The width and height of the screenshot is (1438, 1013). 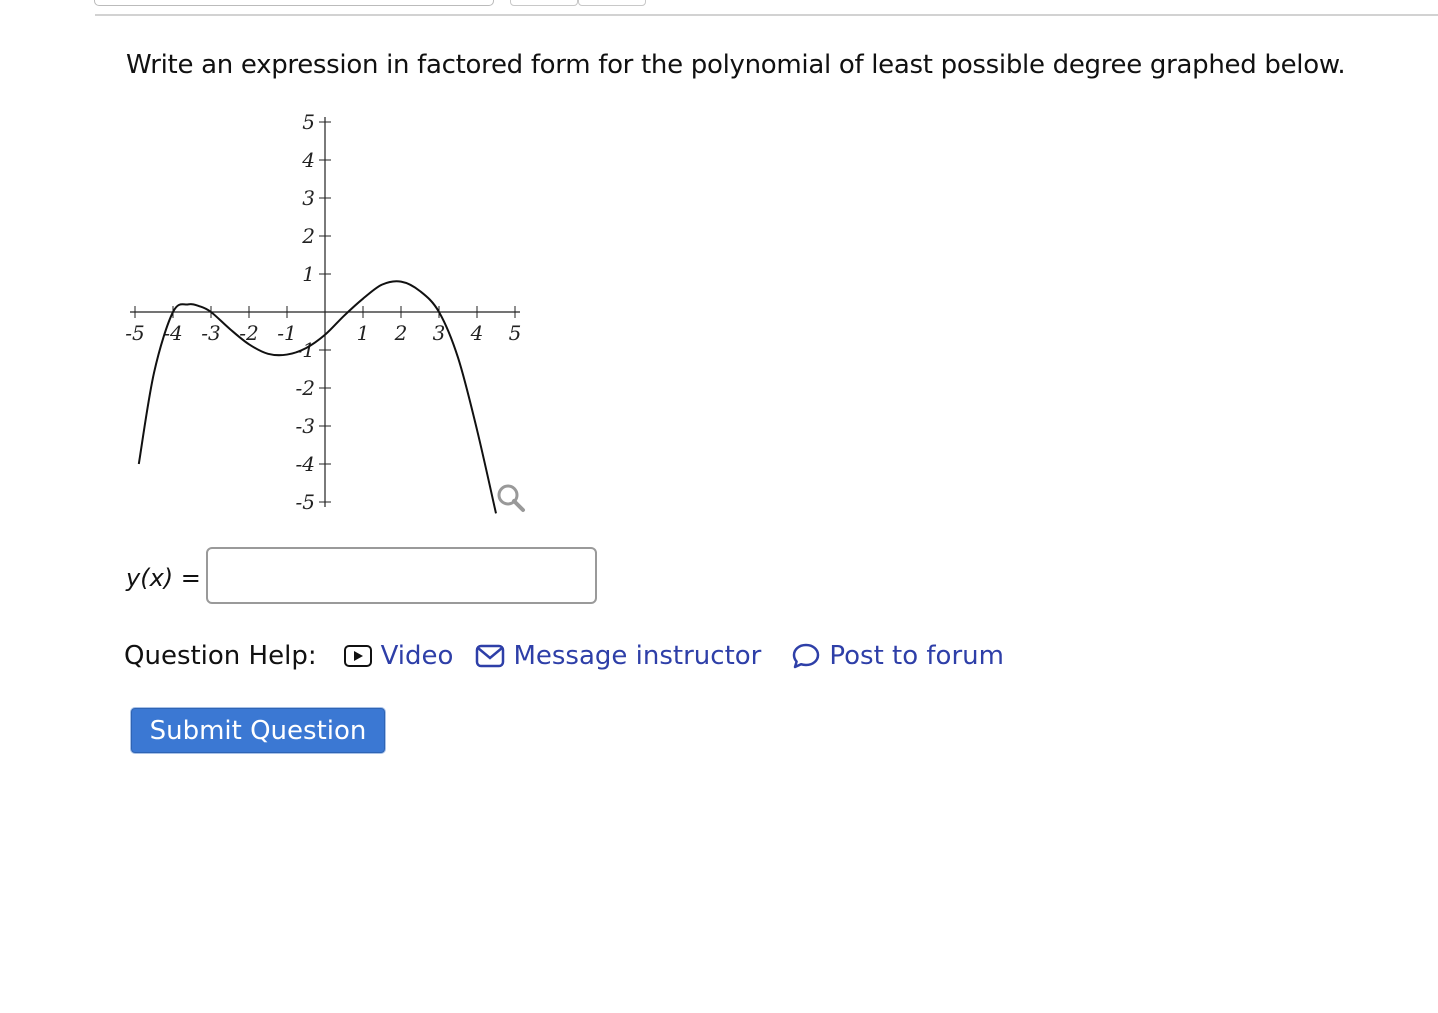 I want to click on answer-variable: y(x), so click(x=150, y=578).